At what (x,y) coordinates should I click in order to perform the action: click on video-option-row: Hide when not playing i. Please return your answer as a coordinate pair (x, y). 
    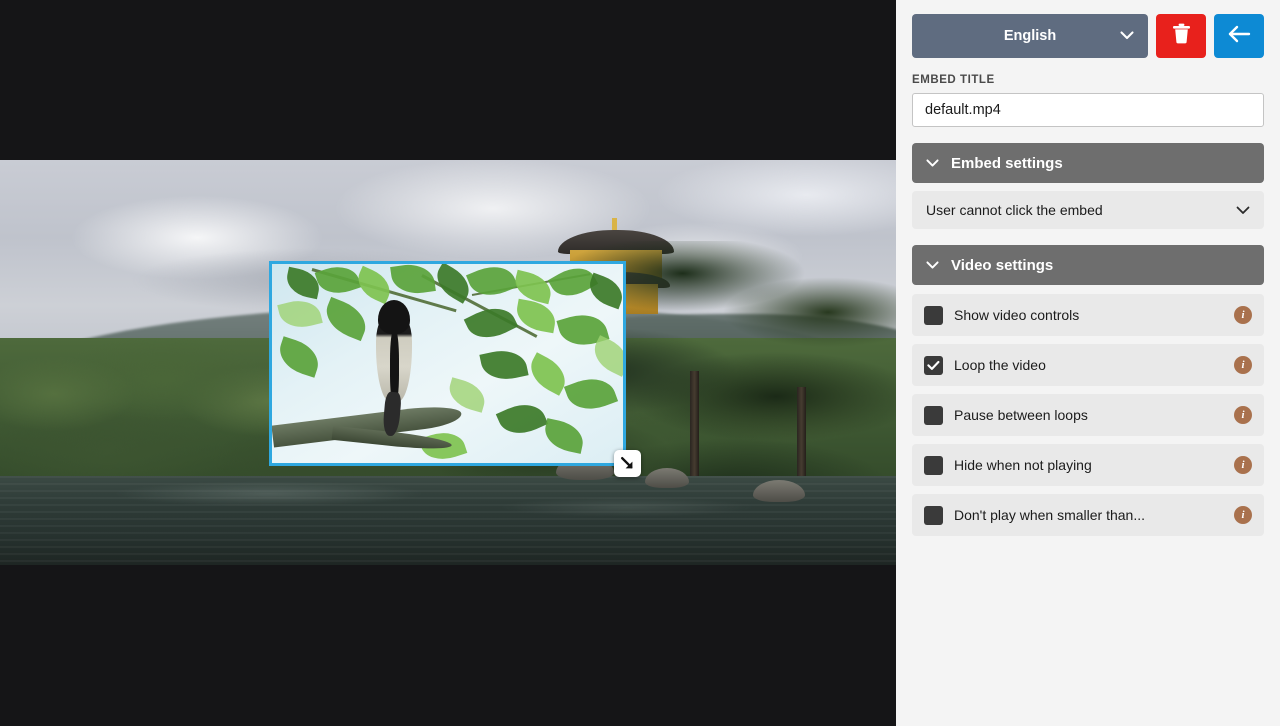
    Looking at the image, I should click on (1088, 465).